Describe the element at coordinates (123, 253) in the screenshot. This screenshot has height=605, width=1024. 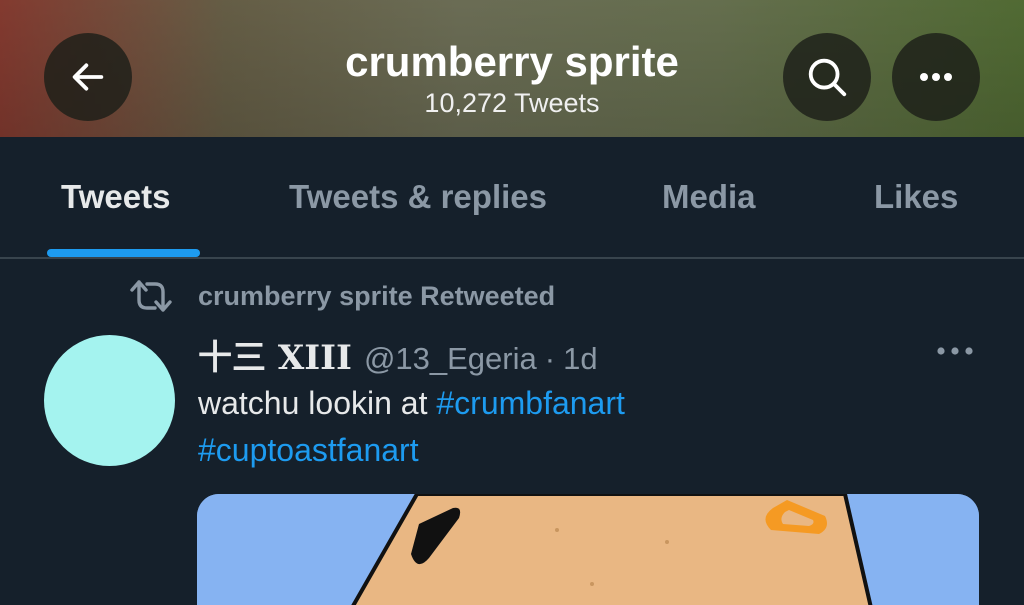
I see `active-tab-indicator` at that location.